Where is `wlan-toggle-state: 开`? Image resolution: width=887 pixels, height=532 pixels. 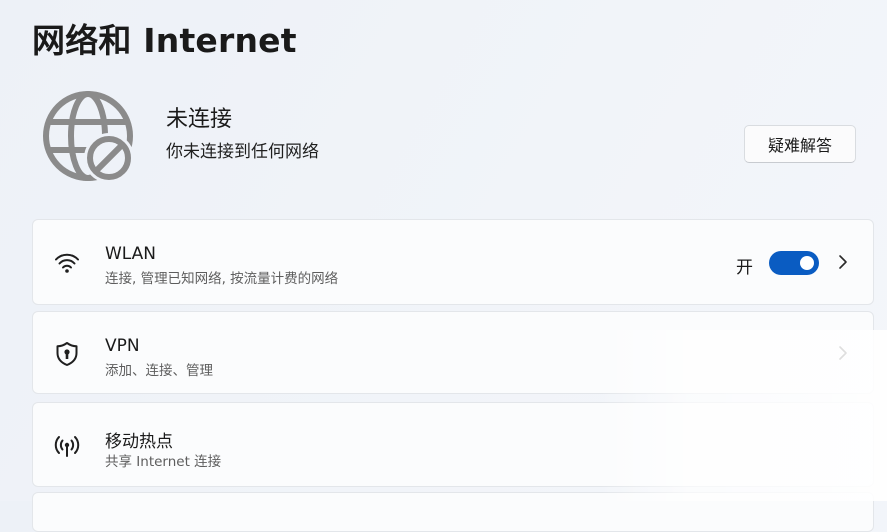
wlan-toggle-state: 开 is located at coordinates (744, 268).